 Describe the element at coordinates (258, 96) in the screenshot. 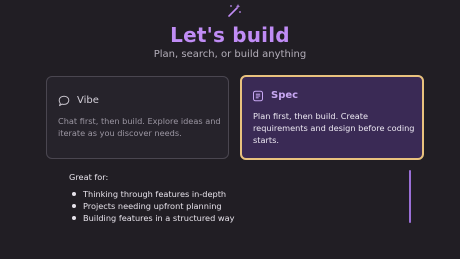

I see `document-list-icon` at that location.